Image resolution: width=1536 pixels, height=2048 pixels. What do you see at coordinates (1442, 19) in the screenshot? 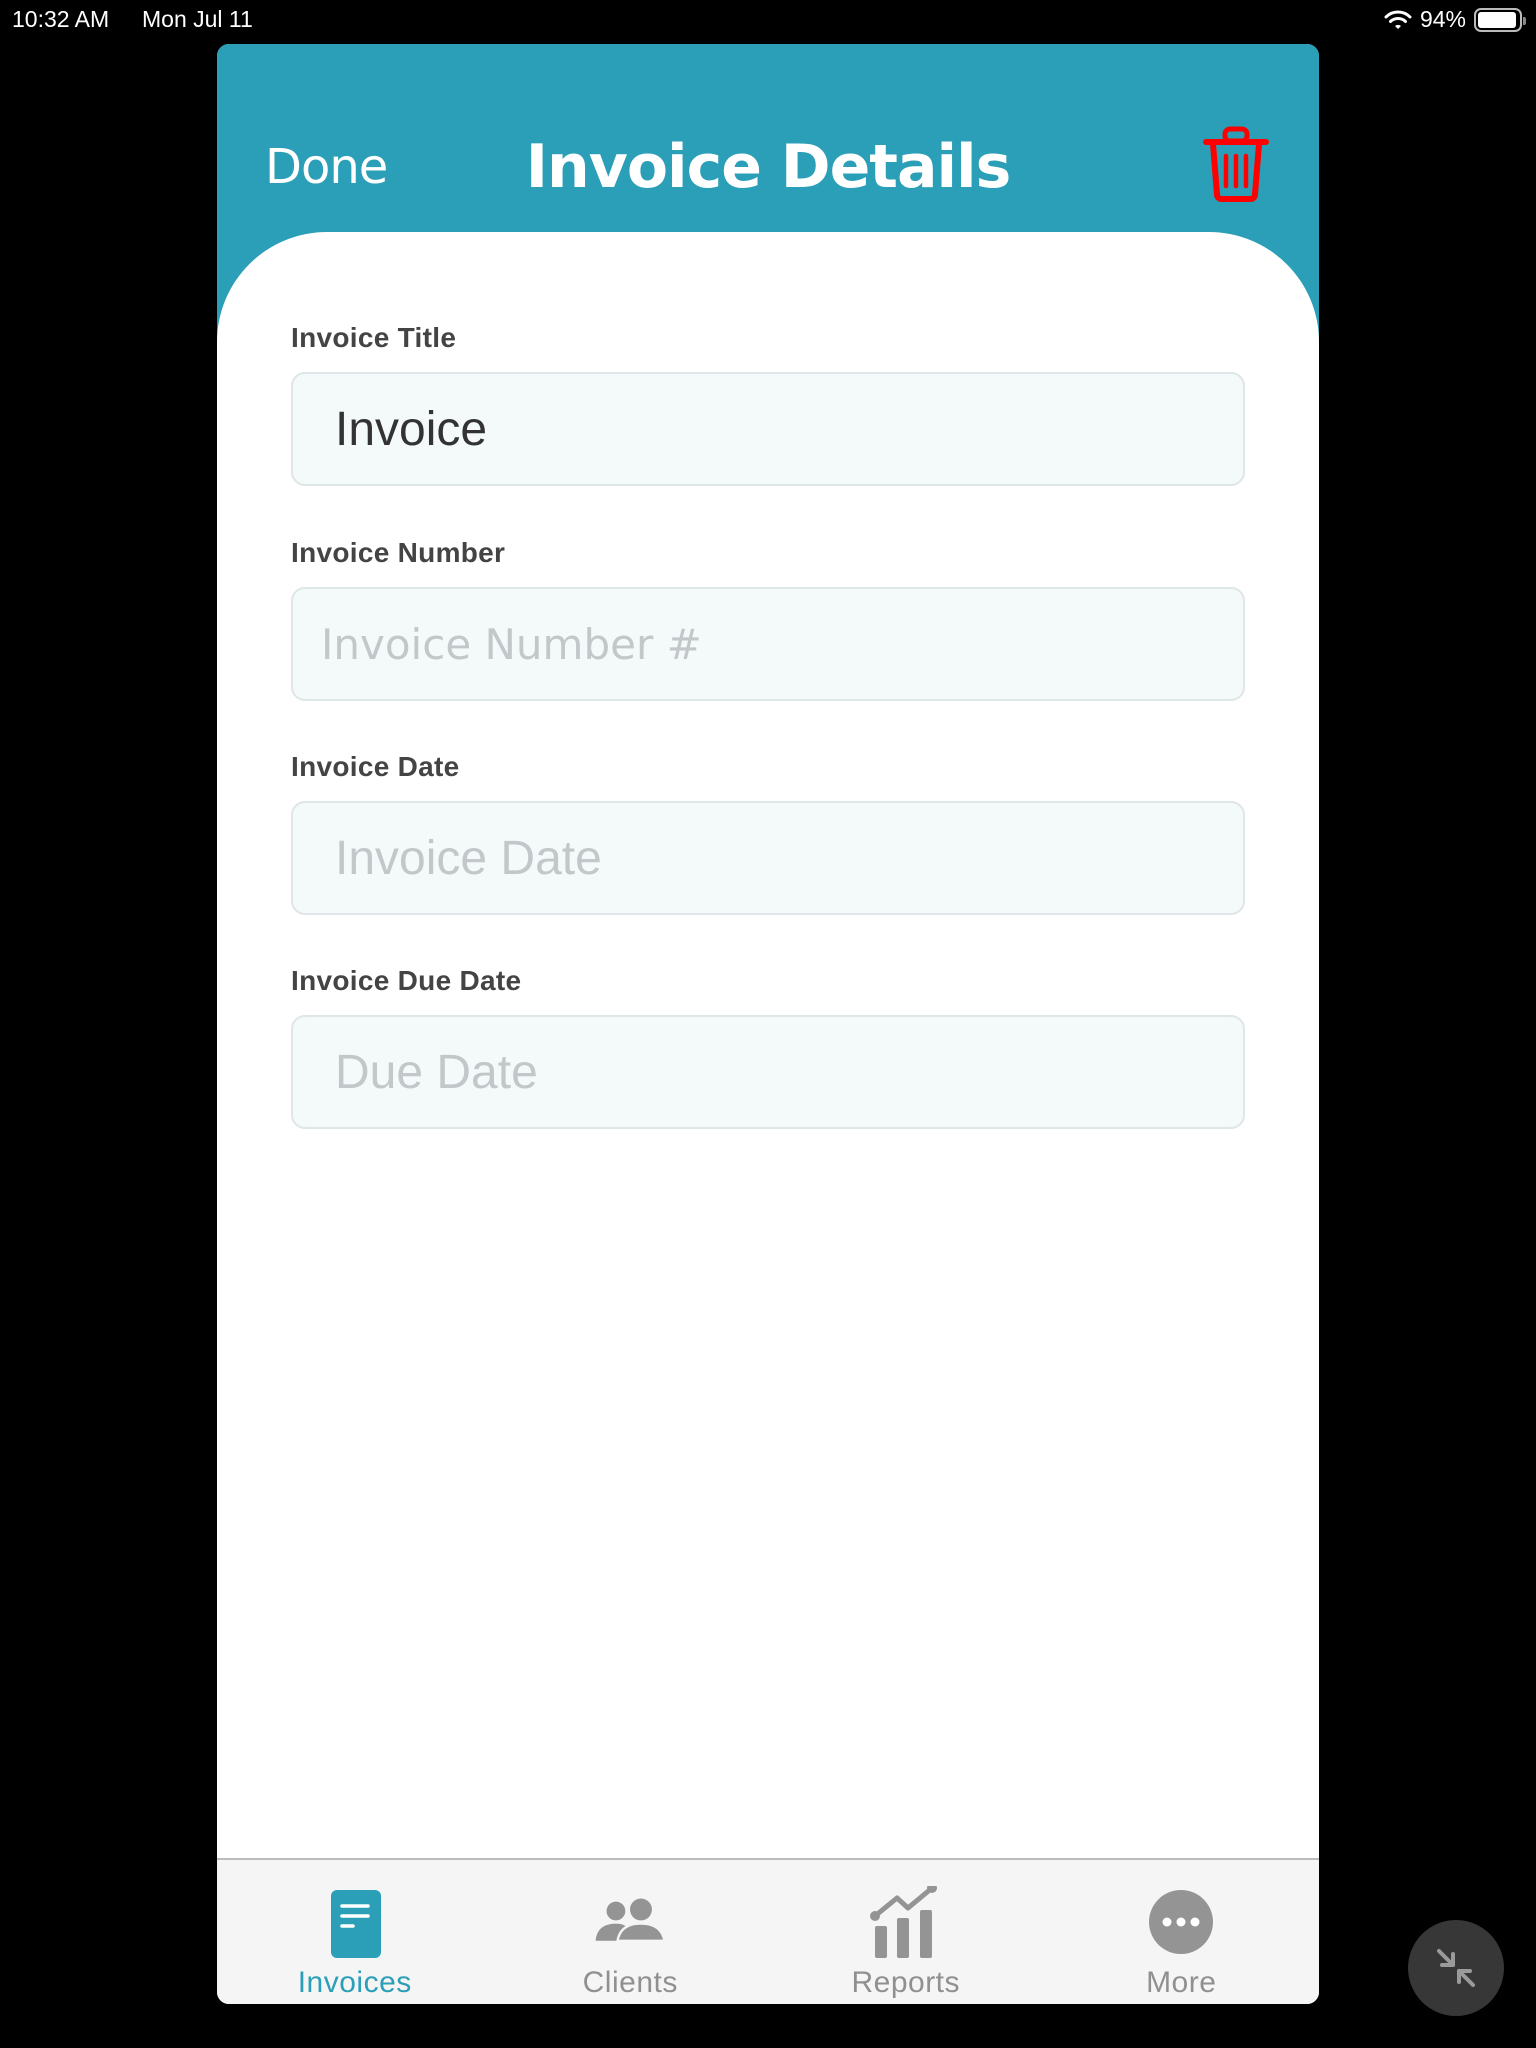
I see `battery-percent: 94%` at bounding box center [1442, 19].